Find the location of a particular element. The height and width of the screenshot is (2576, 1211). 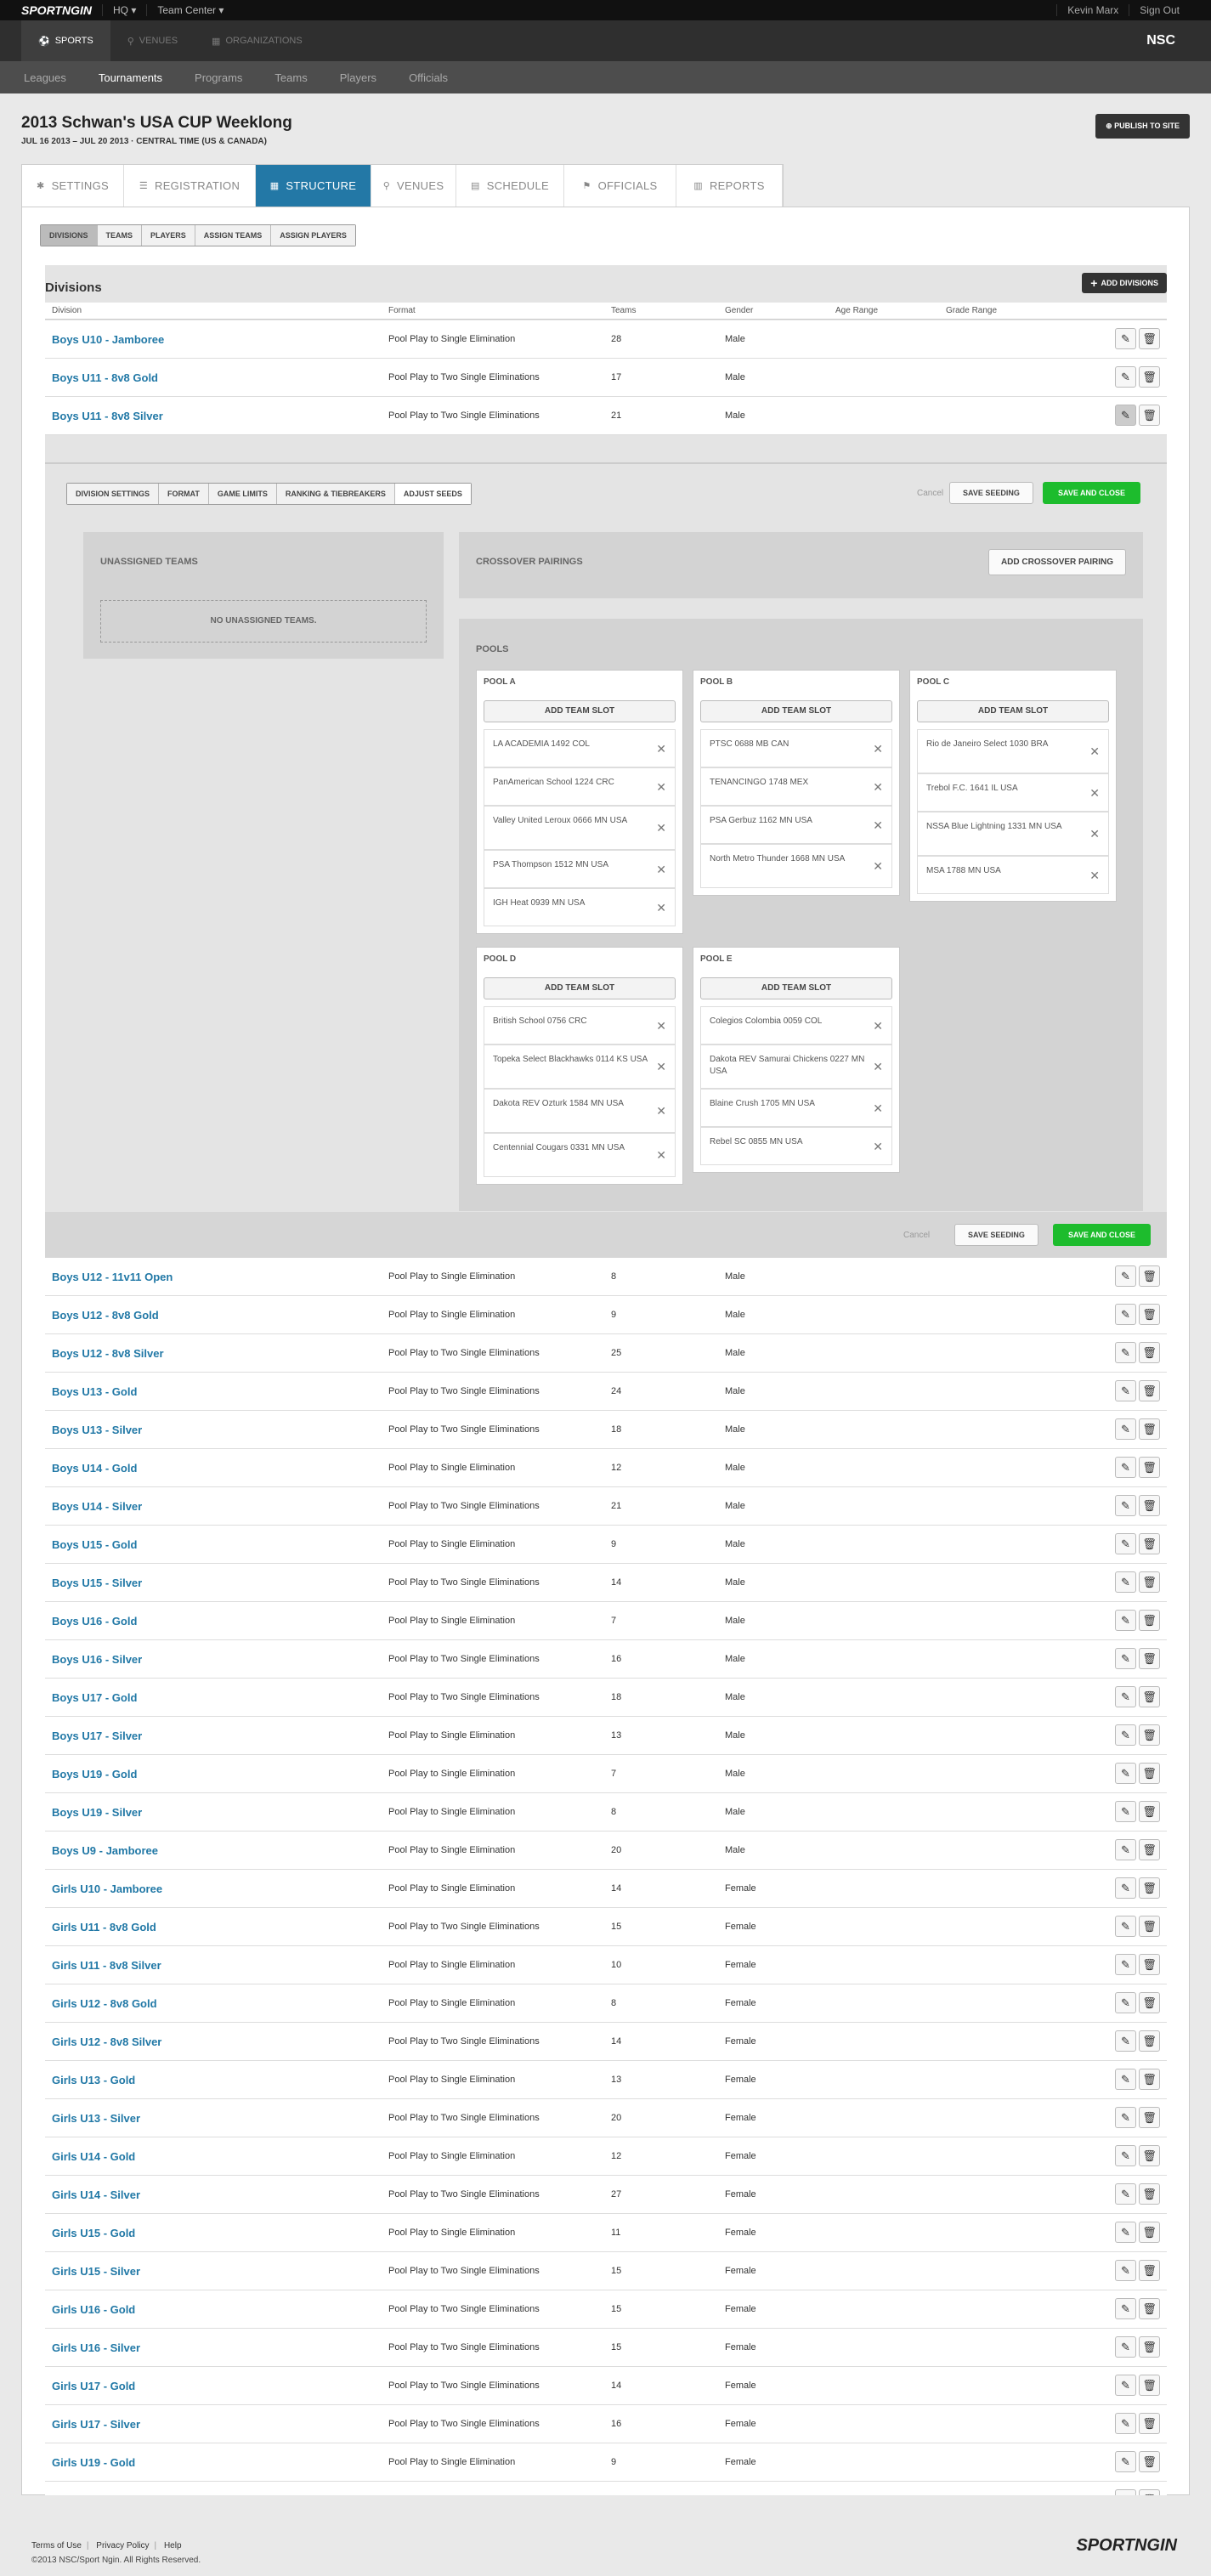

division-name-link: Boys U12 - 8v8 Gold is located at coordinates (105, 1315).